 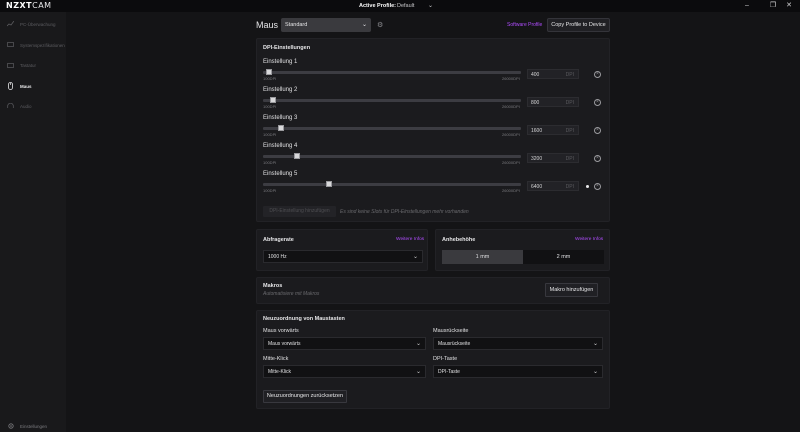 I want to click on remap-select-back: Mausrückseite ⌄, so click(x=518, y=343).